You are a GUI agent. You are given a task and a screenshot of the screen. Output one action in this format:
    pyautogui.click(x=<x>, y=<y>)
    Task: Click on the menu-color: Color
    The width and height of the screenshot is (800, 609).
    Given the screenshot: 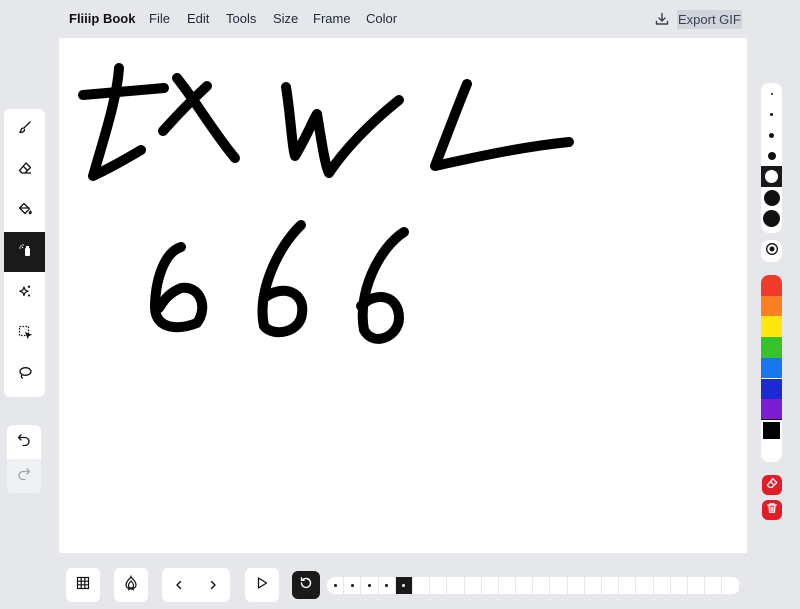 What is the action you would take?
    pyautogui.click(x=381, y=18)
    